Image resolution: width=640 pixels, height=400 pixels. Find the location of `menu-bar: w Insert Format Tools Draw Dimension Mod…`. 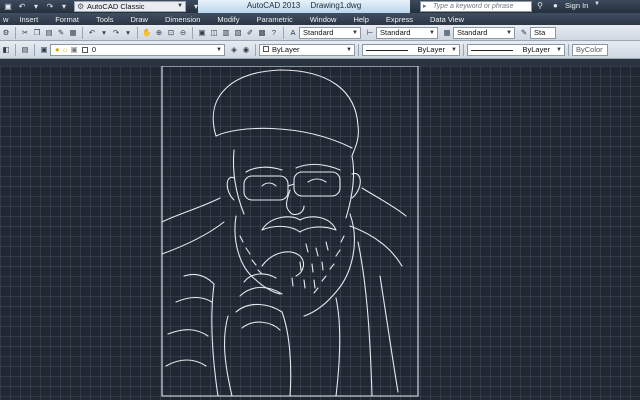

menu-bar: w Insert Format Tools Draw Dimension Mod… is located at coordinates (320, 19).